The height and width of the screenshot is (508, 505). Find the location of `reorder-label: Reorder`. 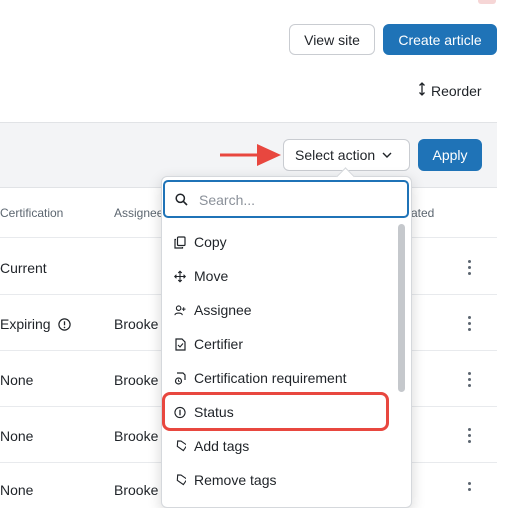

reorder-label: Reorder is located at coordinates (456, 90).